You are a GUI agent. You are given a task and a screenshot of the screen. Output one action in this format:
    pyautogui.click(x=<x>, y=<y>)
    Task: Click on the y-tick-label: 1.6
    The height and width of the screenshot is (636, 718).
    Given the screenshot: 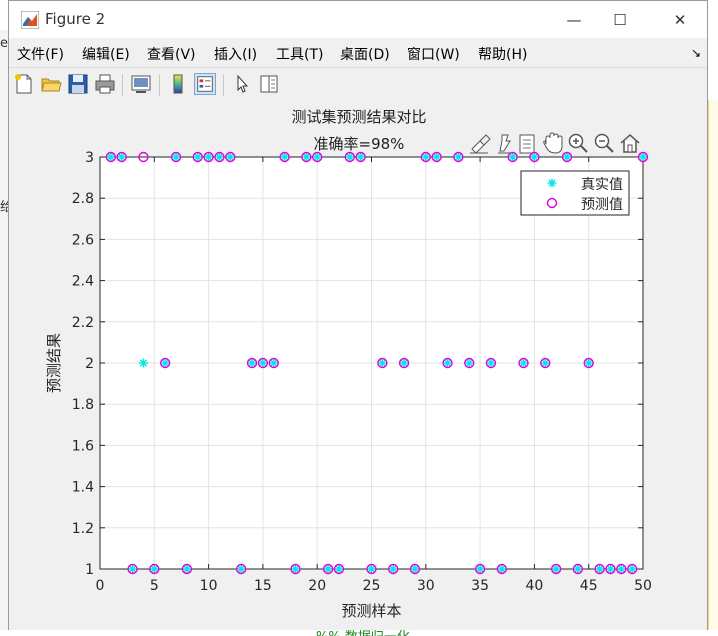 What is the action you would take?
    pyautogui.click(x=83, y=446)
    